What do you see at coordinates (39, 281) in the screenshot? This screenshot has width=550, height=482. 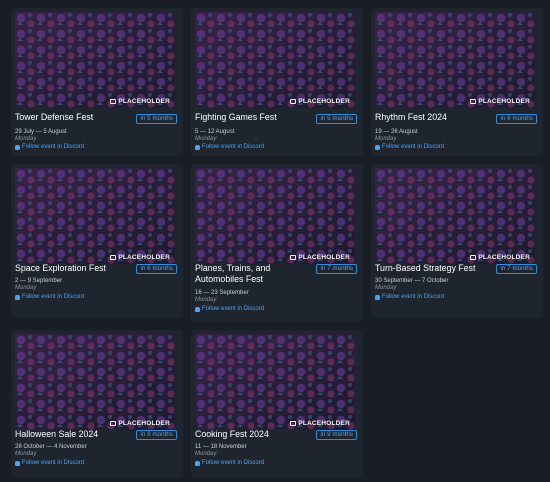 I see `event-dates: 2 — 9 September` at bounding box center [39, 281].